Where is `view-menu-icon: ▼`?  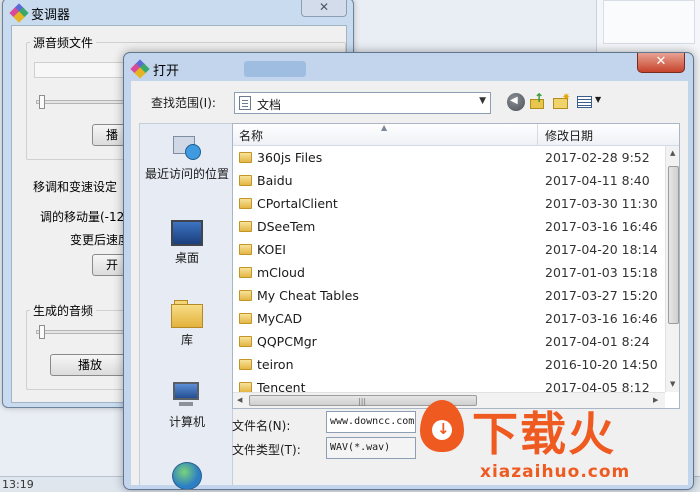 view-menu-icon: ▼ is located at coordinates (591, 102).